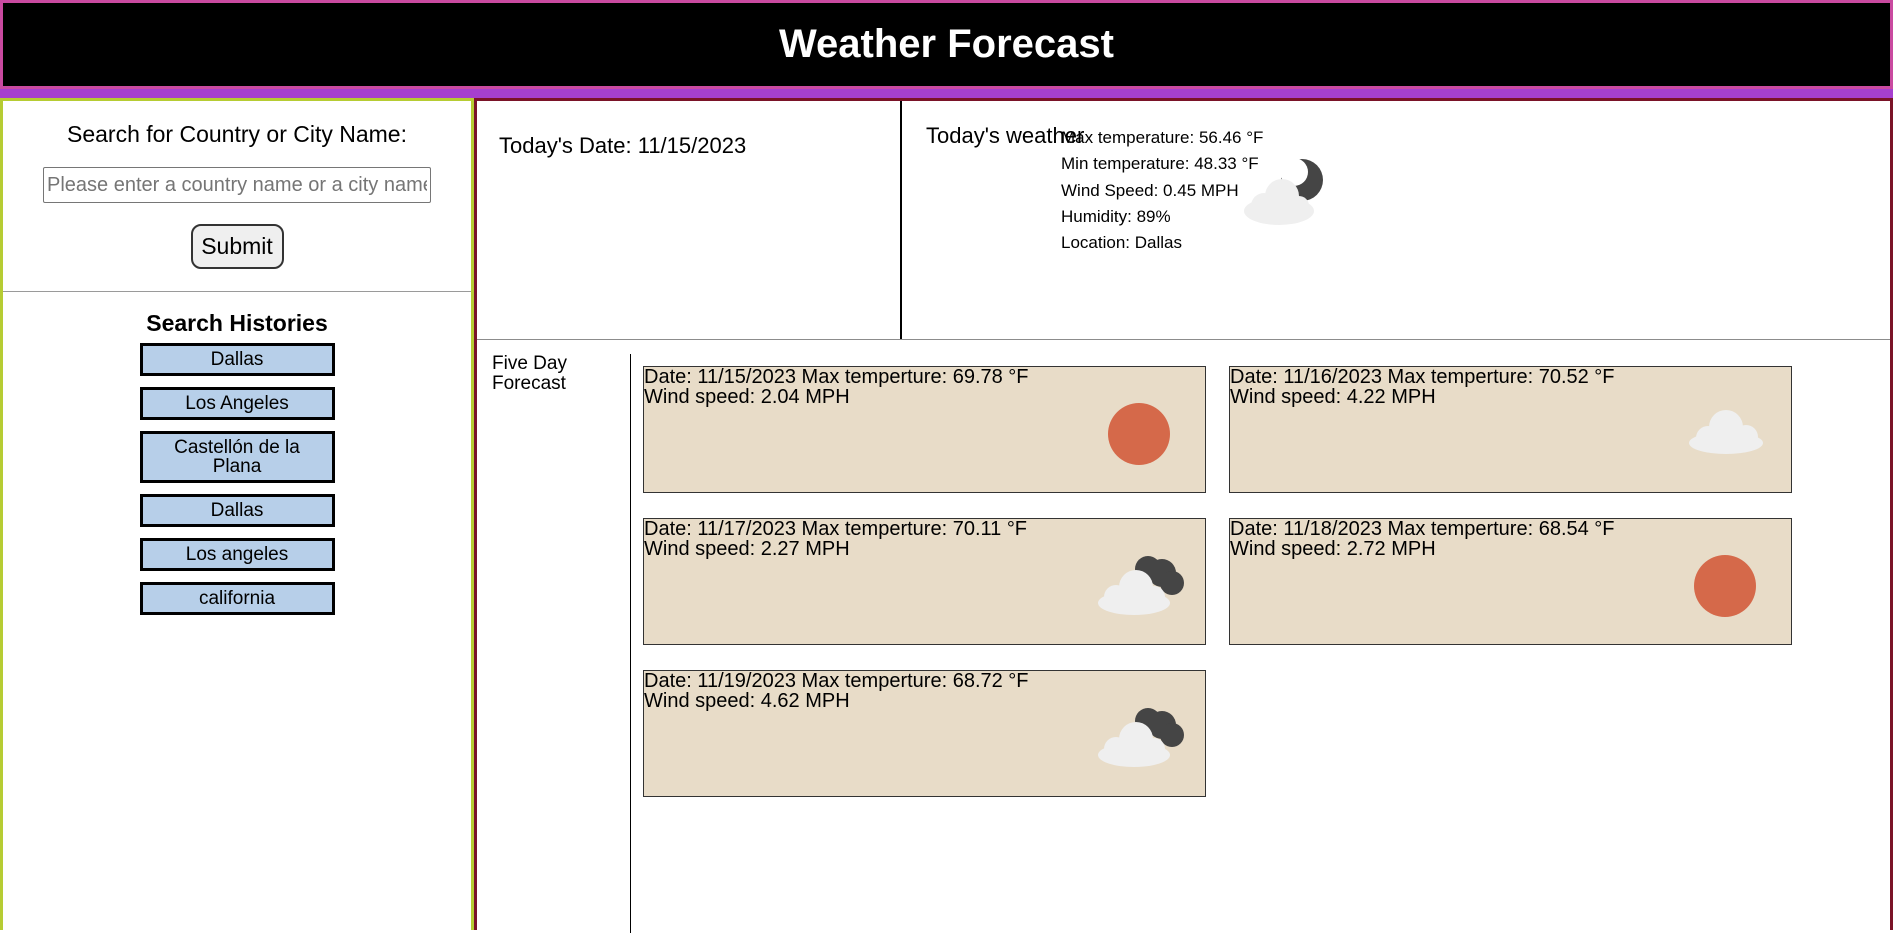  I want to click on today-max-temp: Max temperature: 56.46 °F, so click(1162, 137).